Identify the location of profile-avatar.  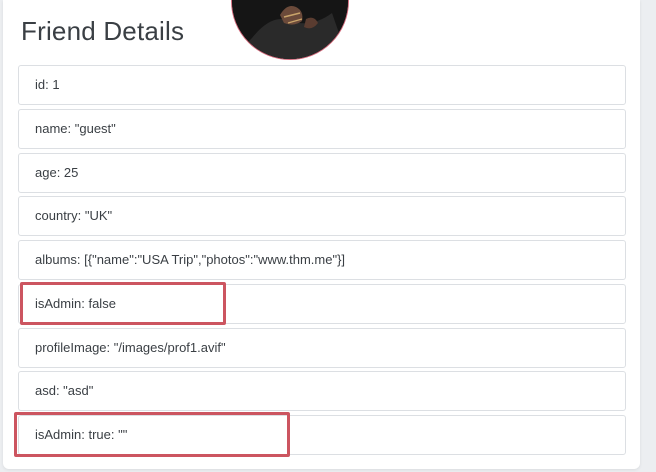
(290, 30).